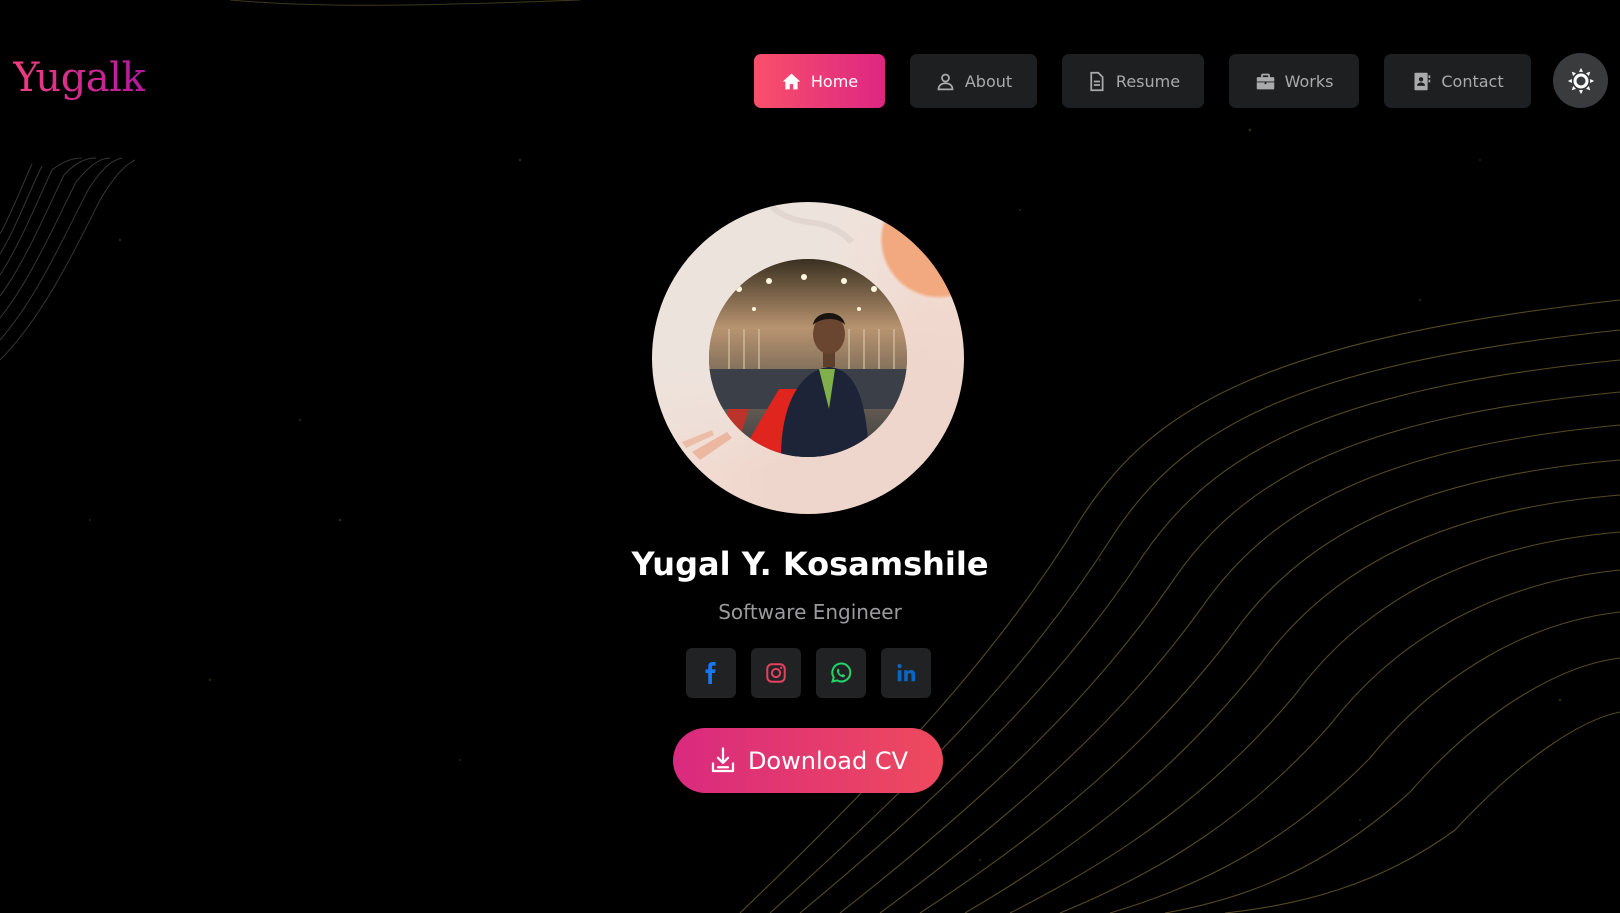  I want to click on instagram-link, so click(776, 673).